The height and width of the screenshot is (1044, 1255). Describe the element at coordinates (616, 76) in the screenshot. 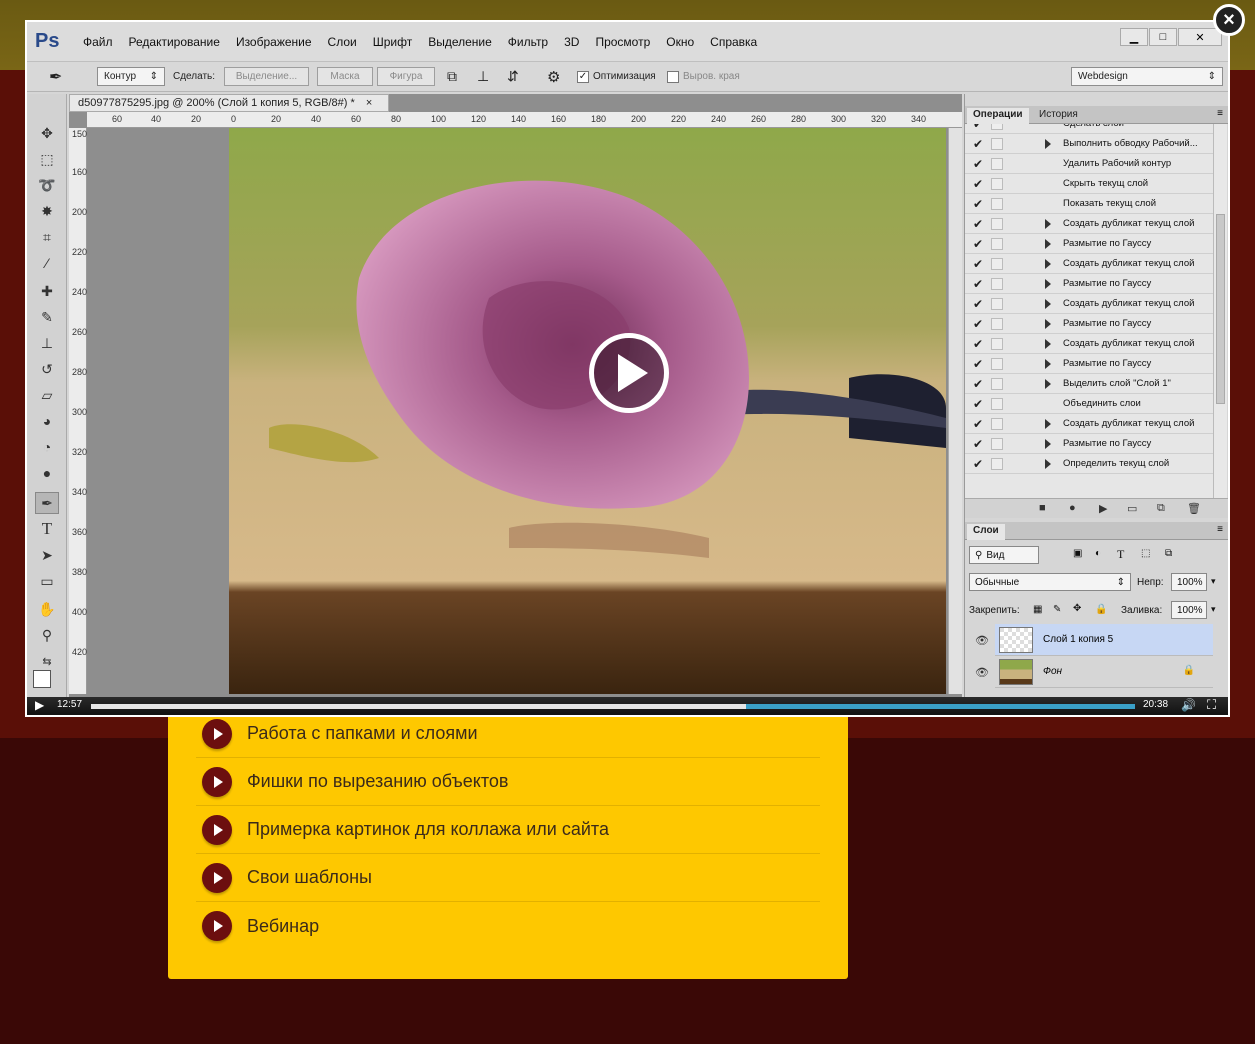

I see `optimize-checkbox: ✓ Оптимизация` at that location.